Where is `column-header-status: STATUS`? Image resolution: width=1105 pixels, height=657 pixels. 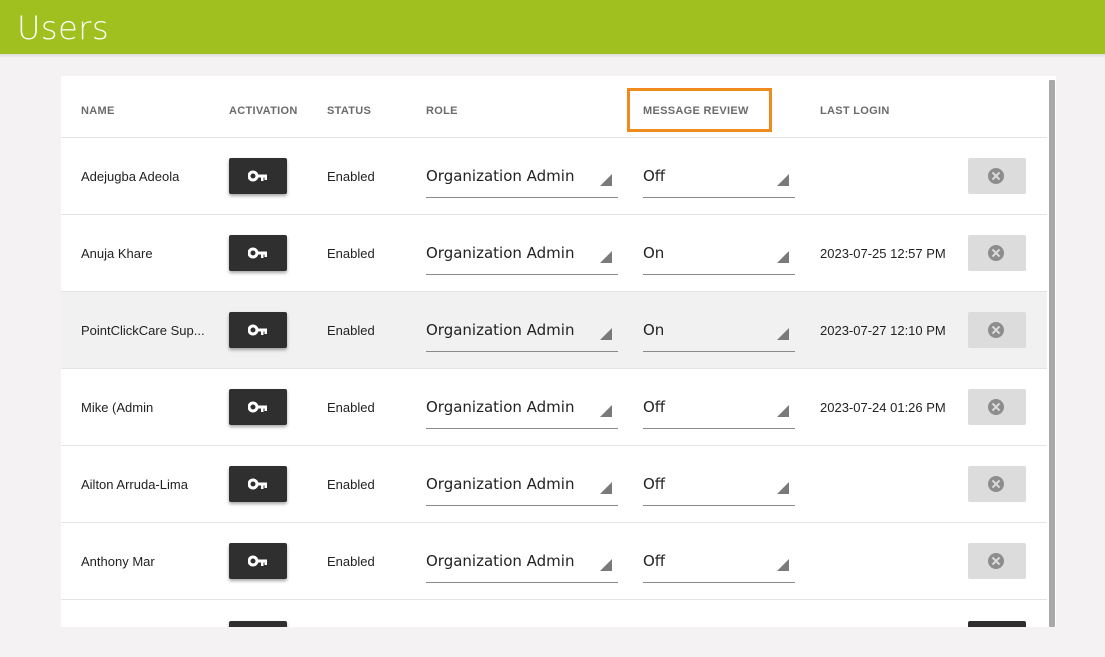
column-header-status: STATUS is located at coordinates (349, 111).